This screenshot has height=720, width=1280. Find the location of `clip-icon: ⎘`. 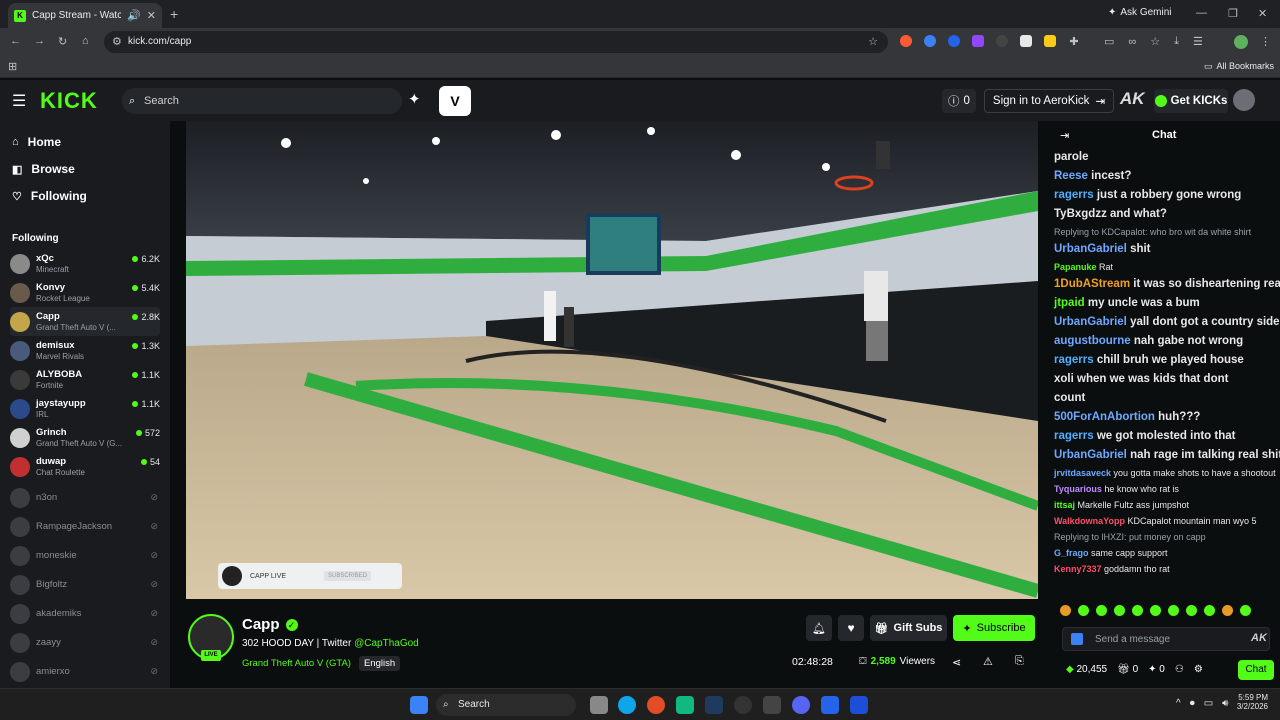

clip-icon: ⎘ is located at coordinates (1019, 661).